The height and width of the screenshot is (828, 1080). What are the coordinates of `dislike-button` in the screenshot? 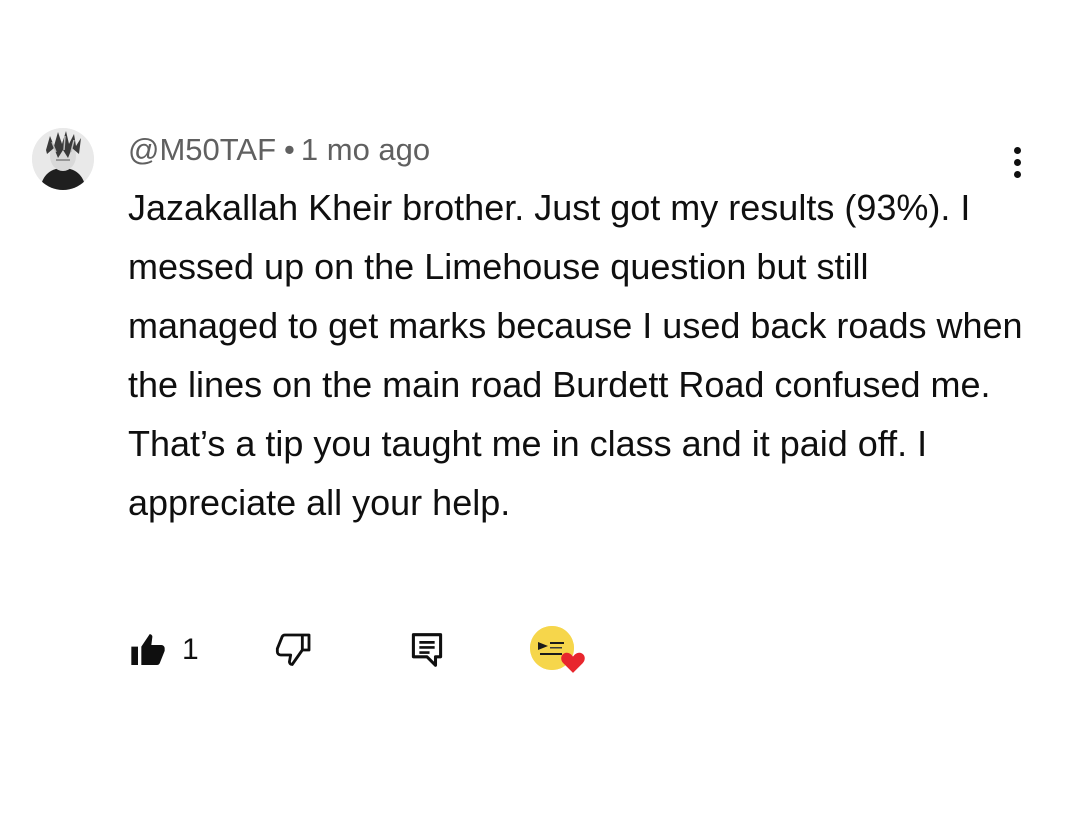 It's located at (294, 650).